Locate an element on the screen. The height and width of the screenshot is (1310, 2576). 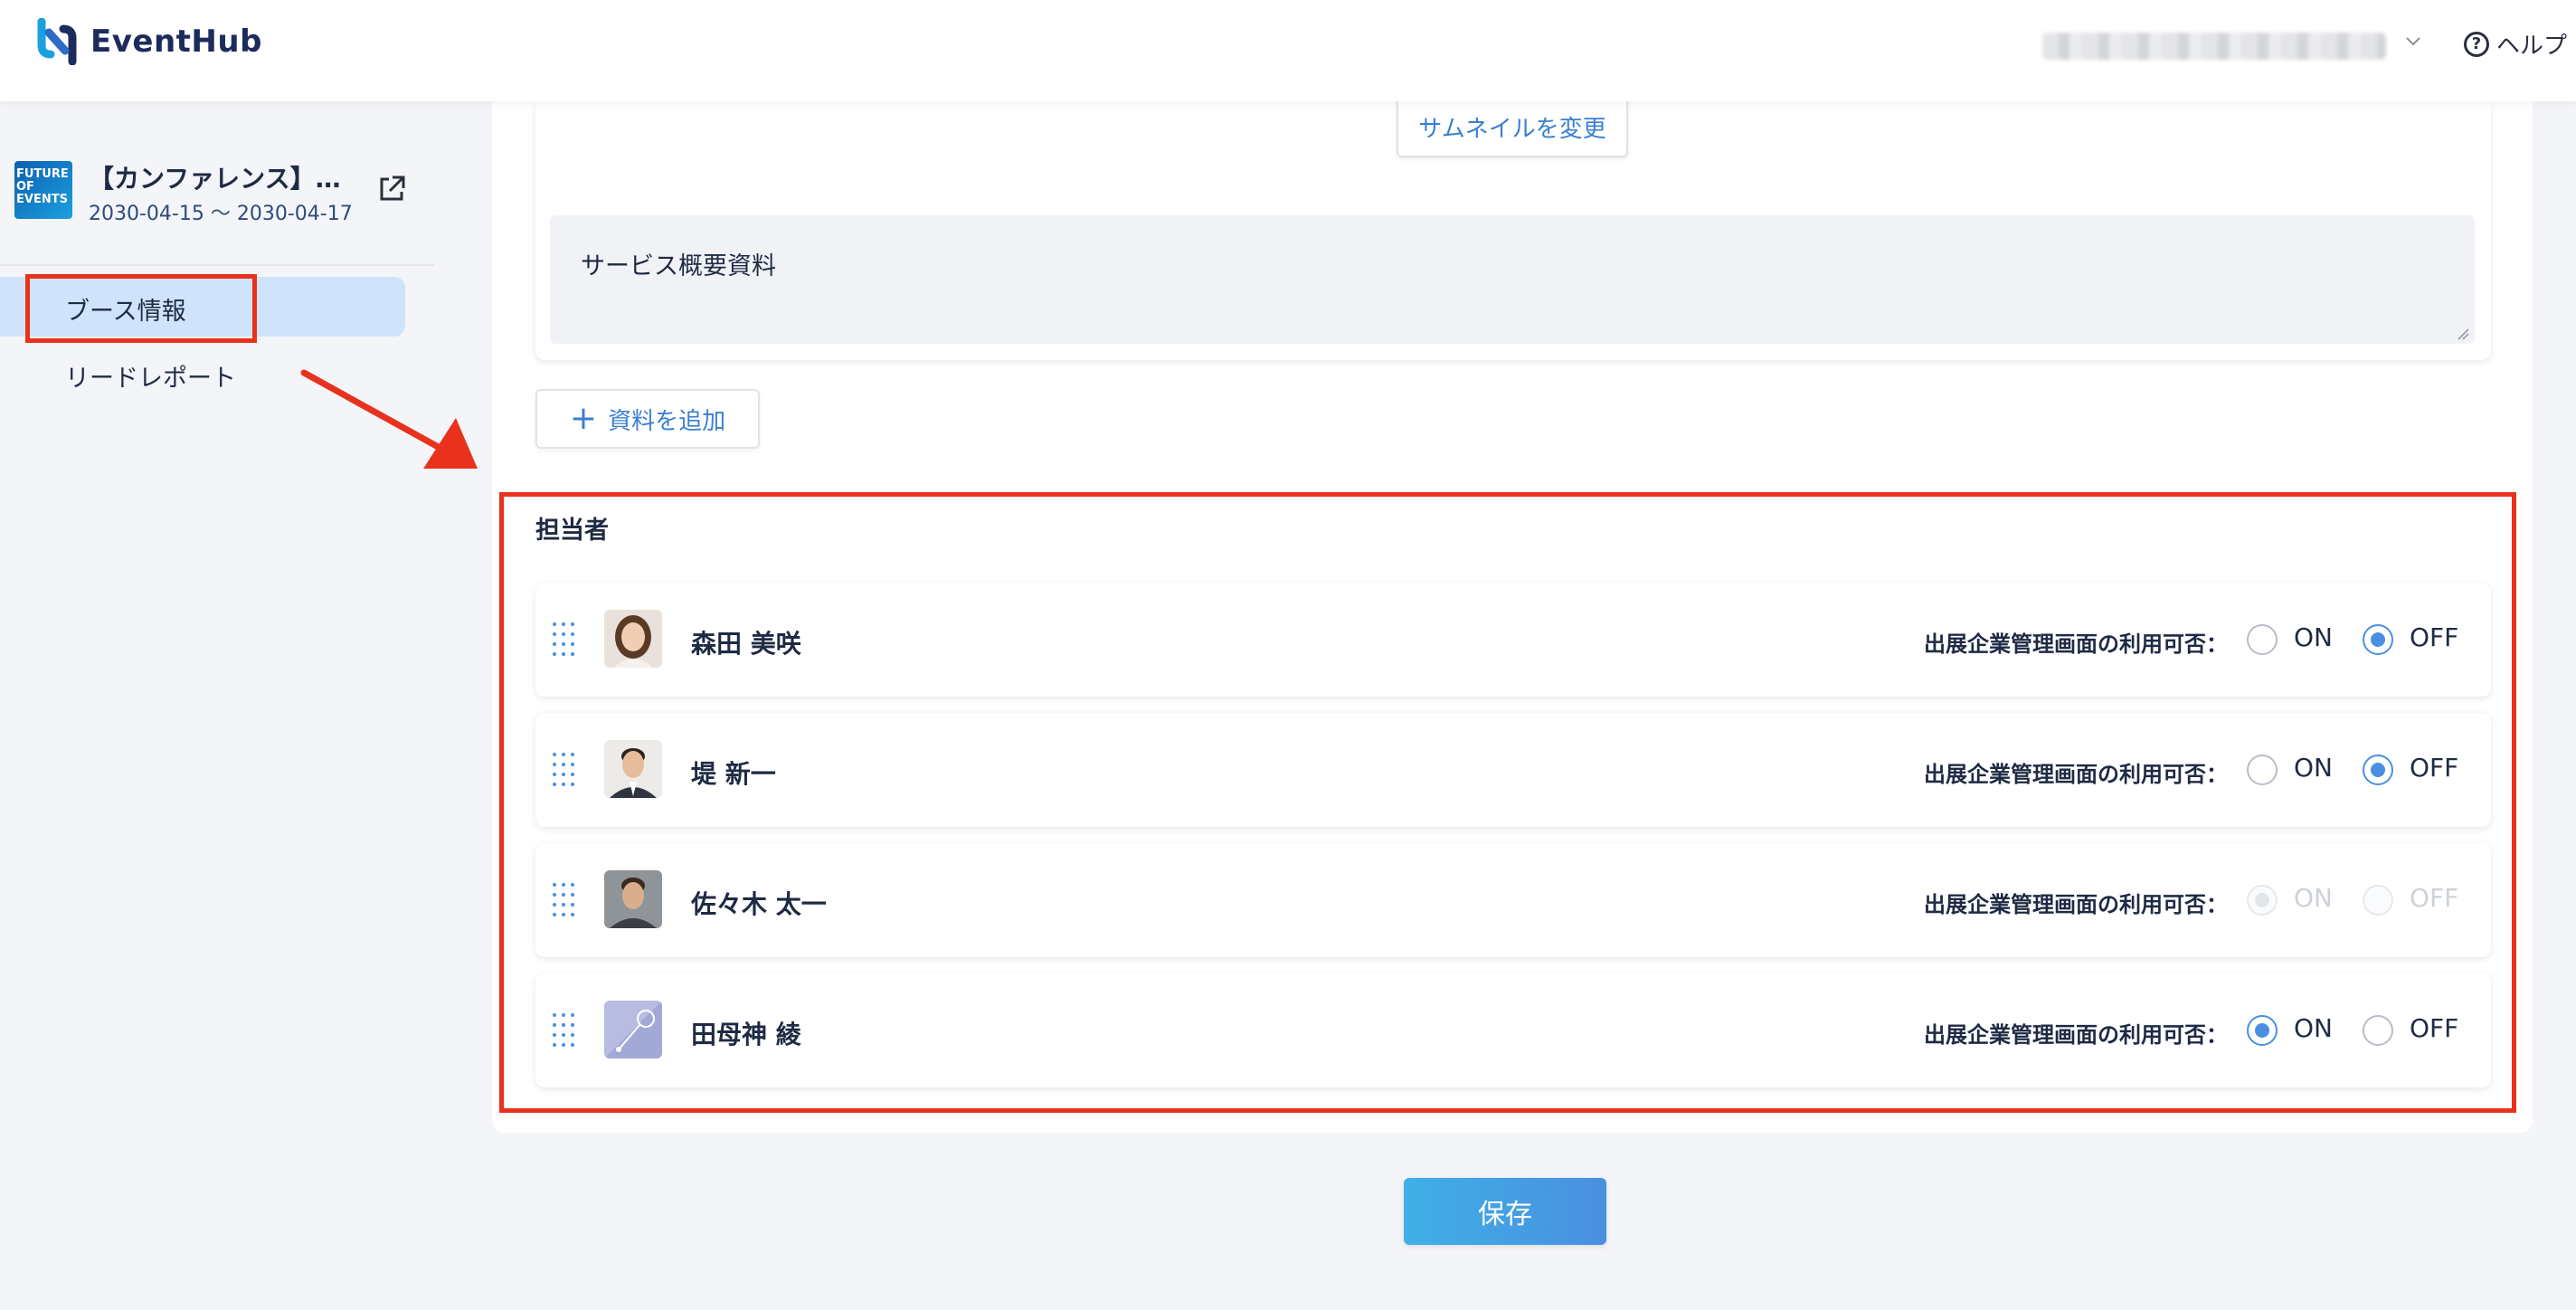
account-menu is located at coordinates (2214, 47).